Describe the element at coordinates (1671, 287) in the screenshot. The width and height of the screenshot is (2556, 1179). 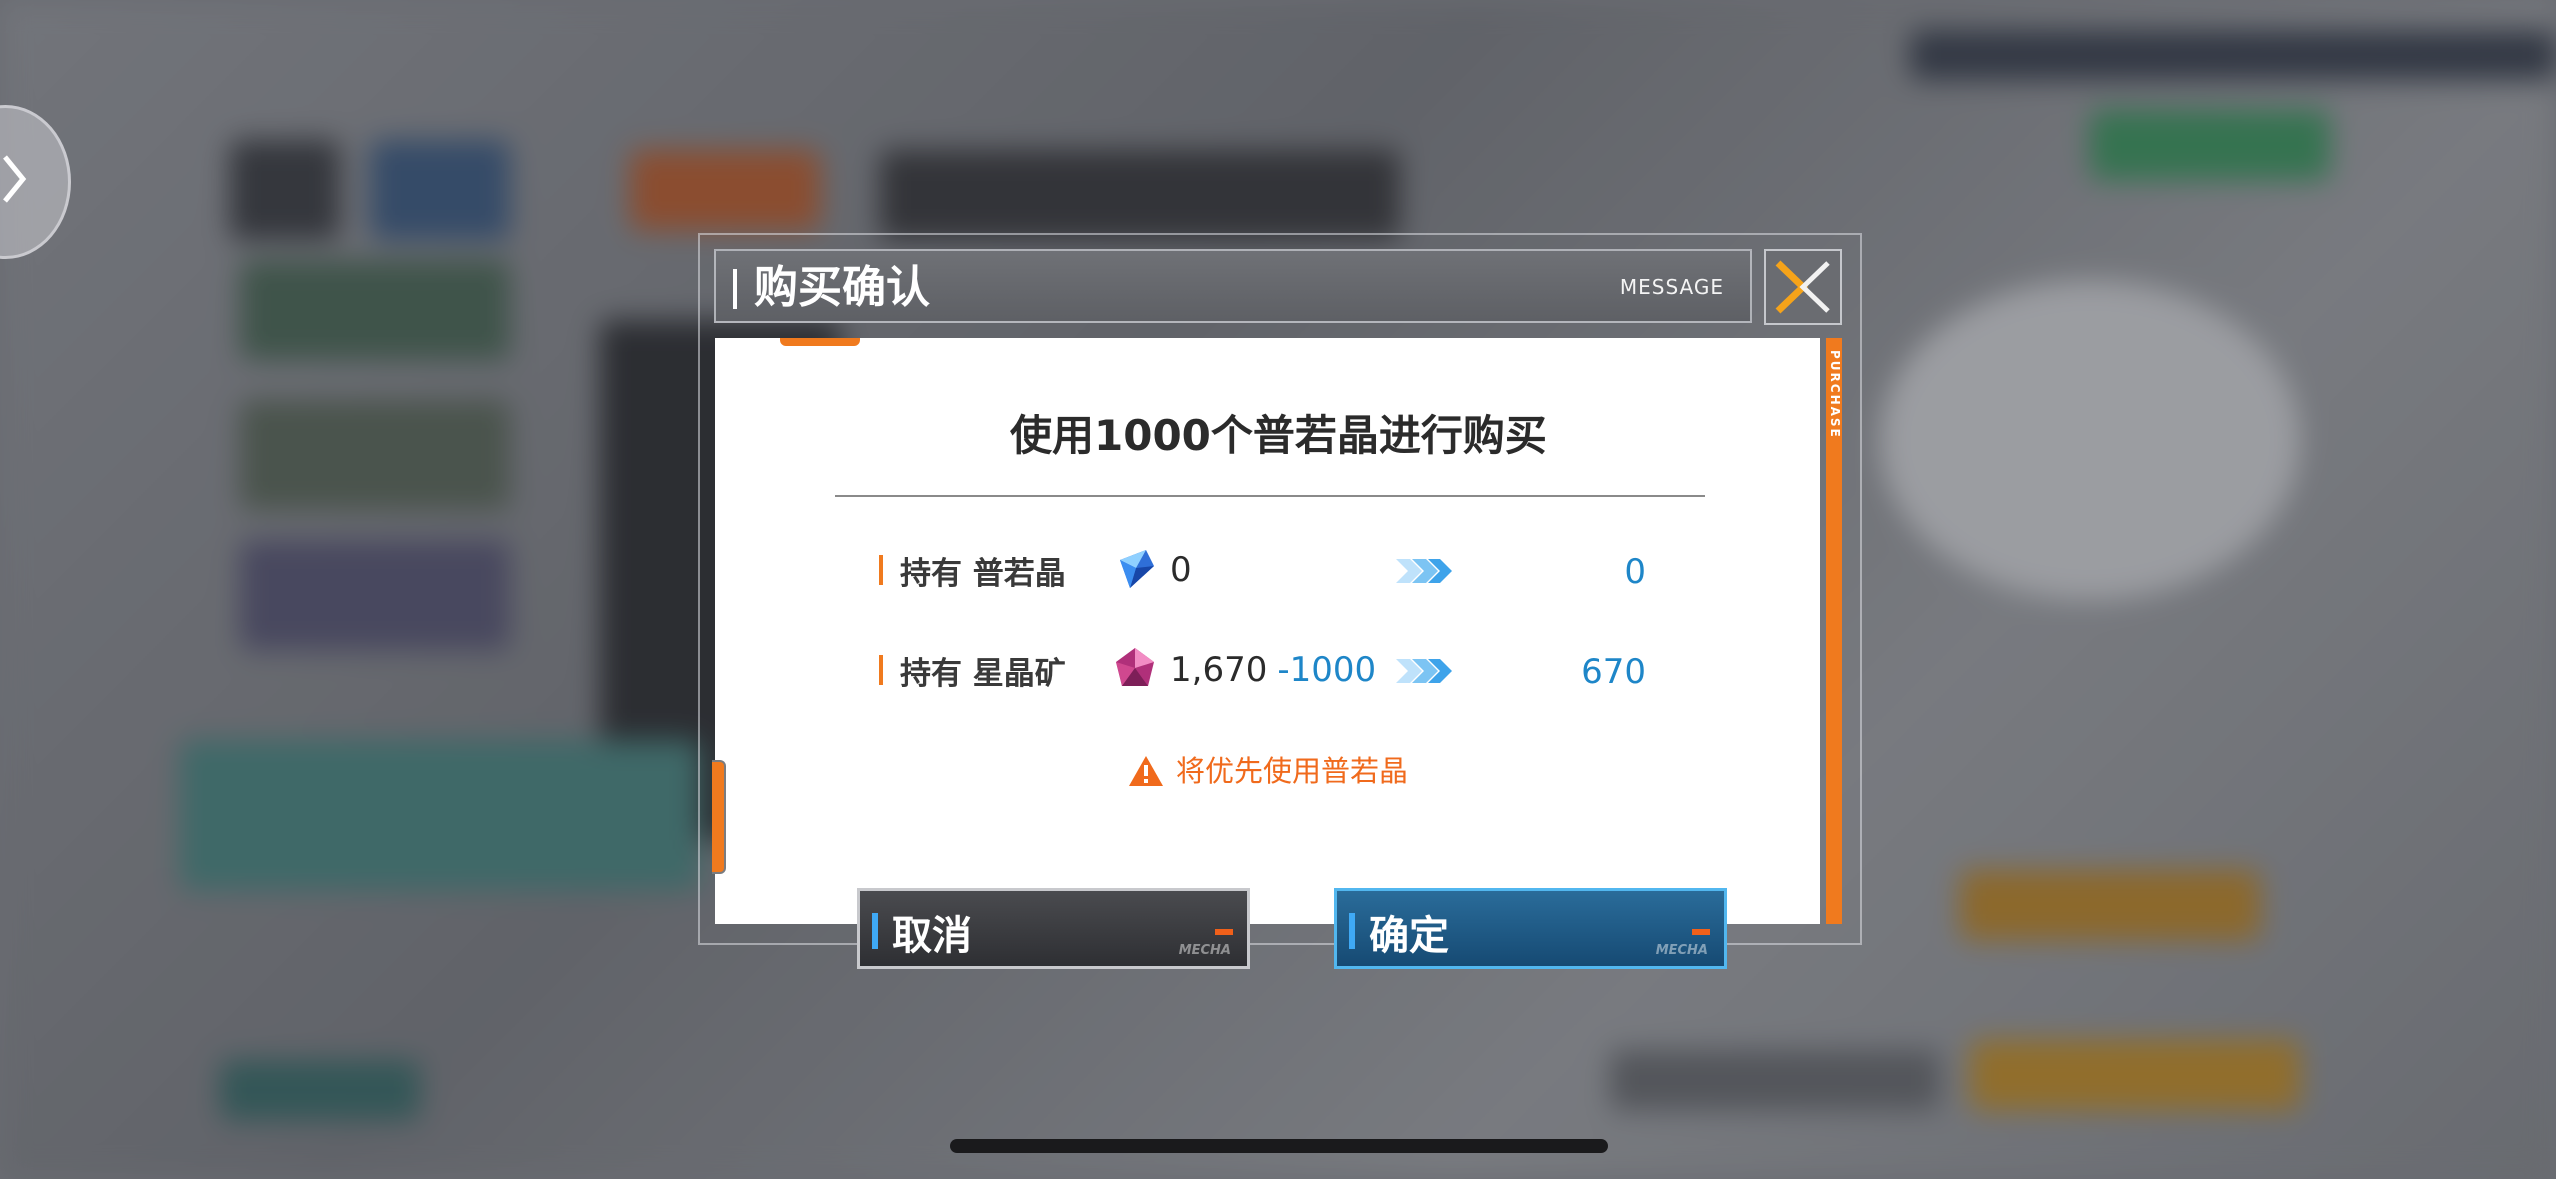
I see `header-tag: MESSAGE` at that location.